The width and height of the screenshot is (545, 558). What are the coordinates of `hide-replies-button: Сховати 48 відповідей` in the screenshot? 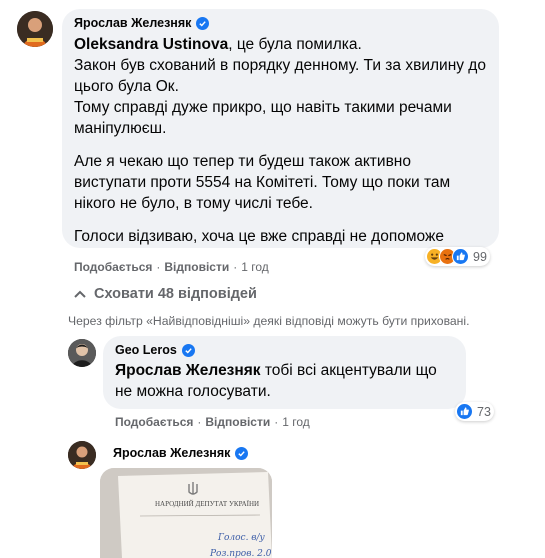 It's located at (165, 294).